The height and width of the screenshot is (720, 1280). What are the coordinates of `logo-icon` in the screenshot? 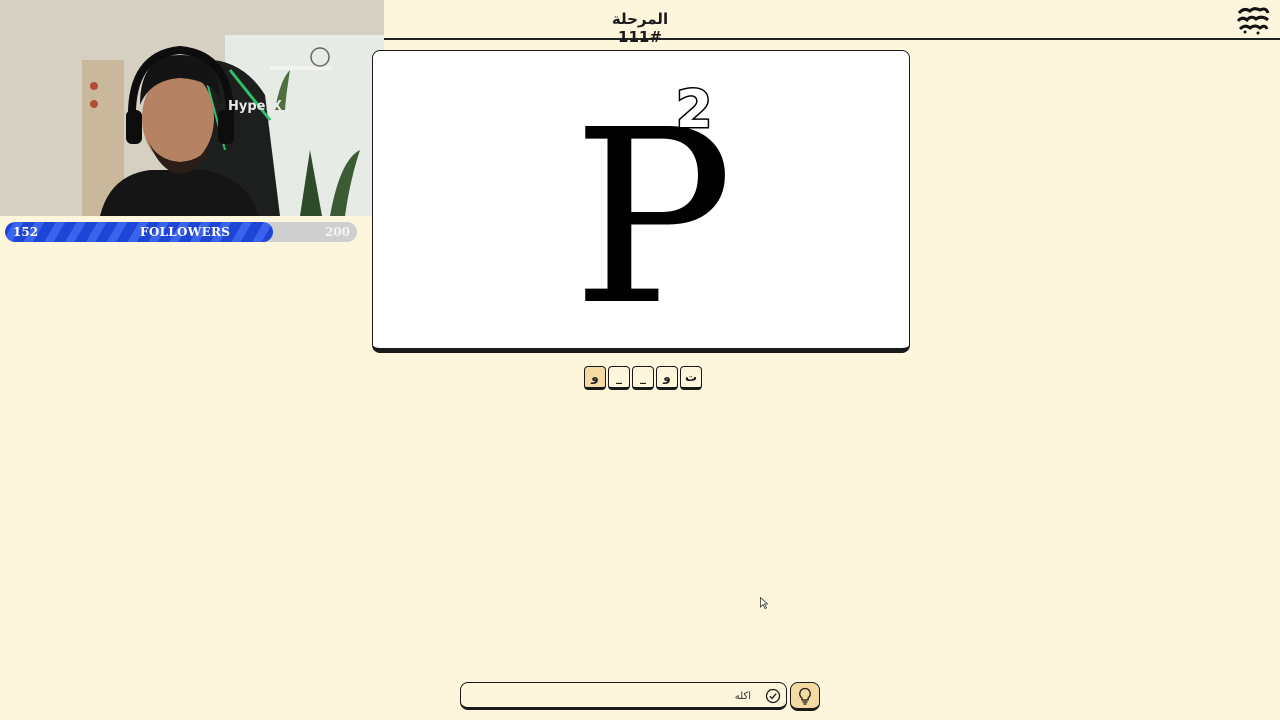 It's located at (1253, 20).